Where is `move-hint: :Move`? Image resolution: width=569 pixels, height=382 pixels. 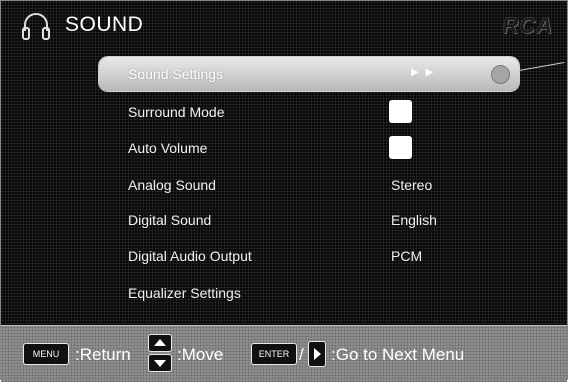 move-hint: :Move is located at coordinates (200, 354).